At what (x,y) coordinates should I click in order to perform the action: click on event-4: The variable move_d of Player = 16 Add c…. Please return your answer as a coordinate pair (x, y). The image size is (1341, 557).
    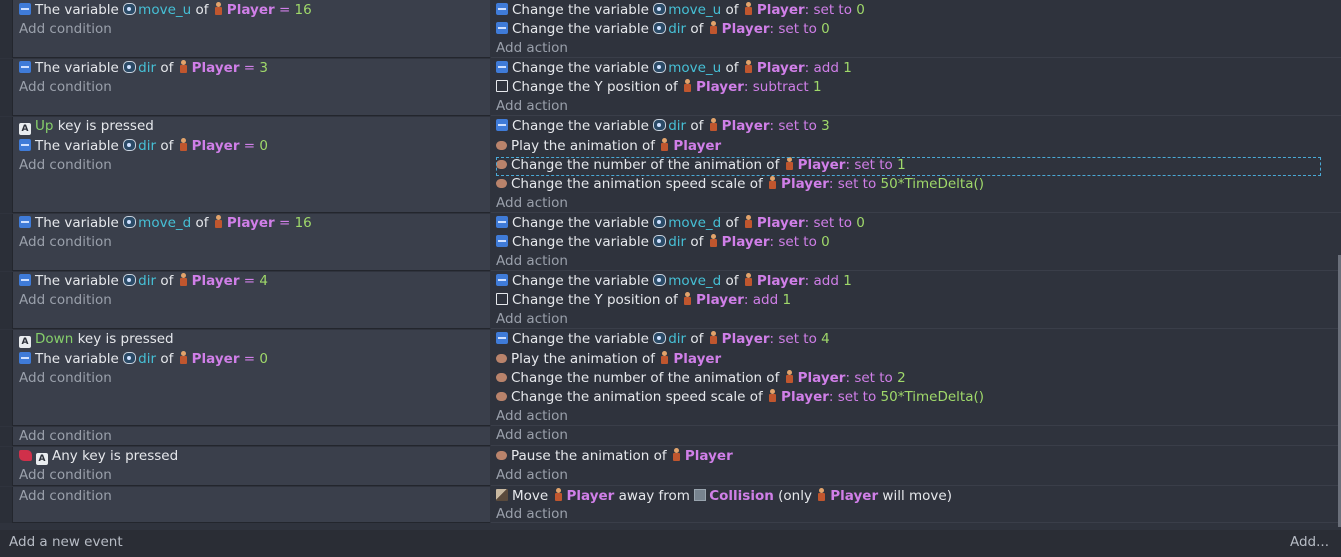
    Looking at the image, I should click on (670, 242).